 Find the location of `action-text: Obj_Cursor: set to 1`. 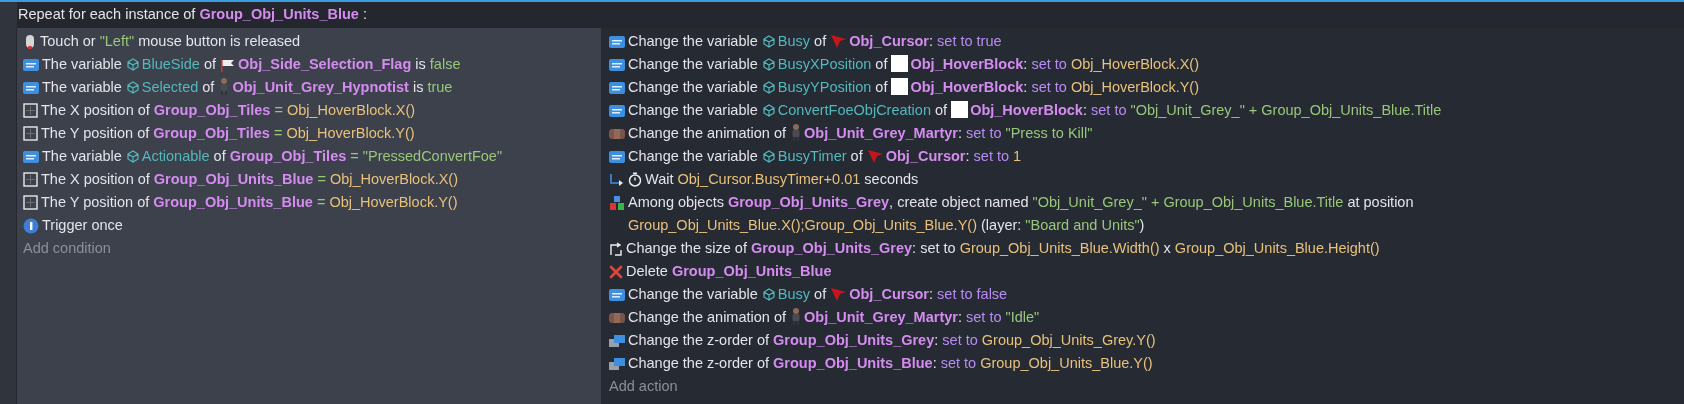

action-text: Obj_Cursor: set to 1 is located at coordinates (953, 156).